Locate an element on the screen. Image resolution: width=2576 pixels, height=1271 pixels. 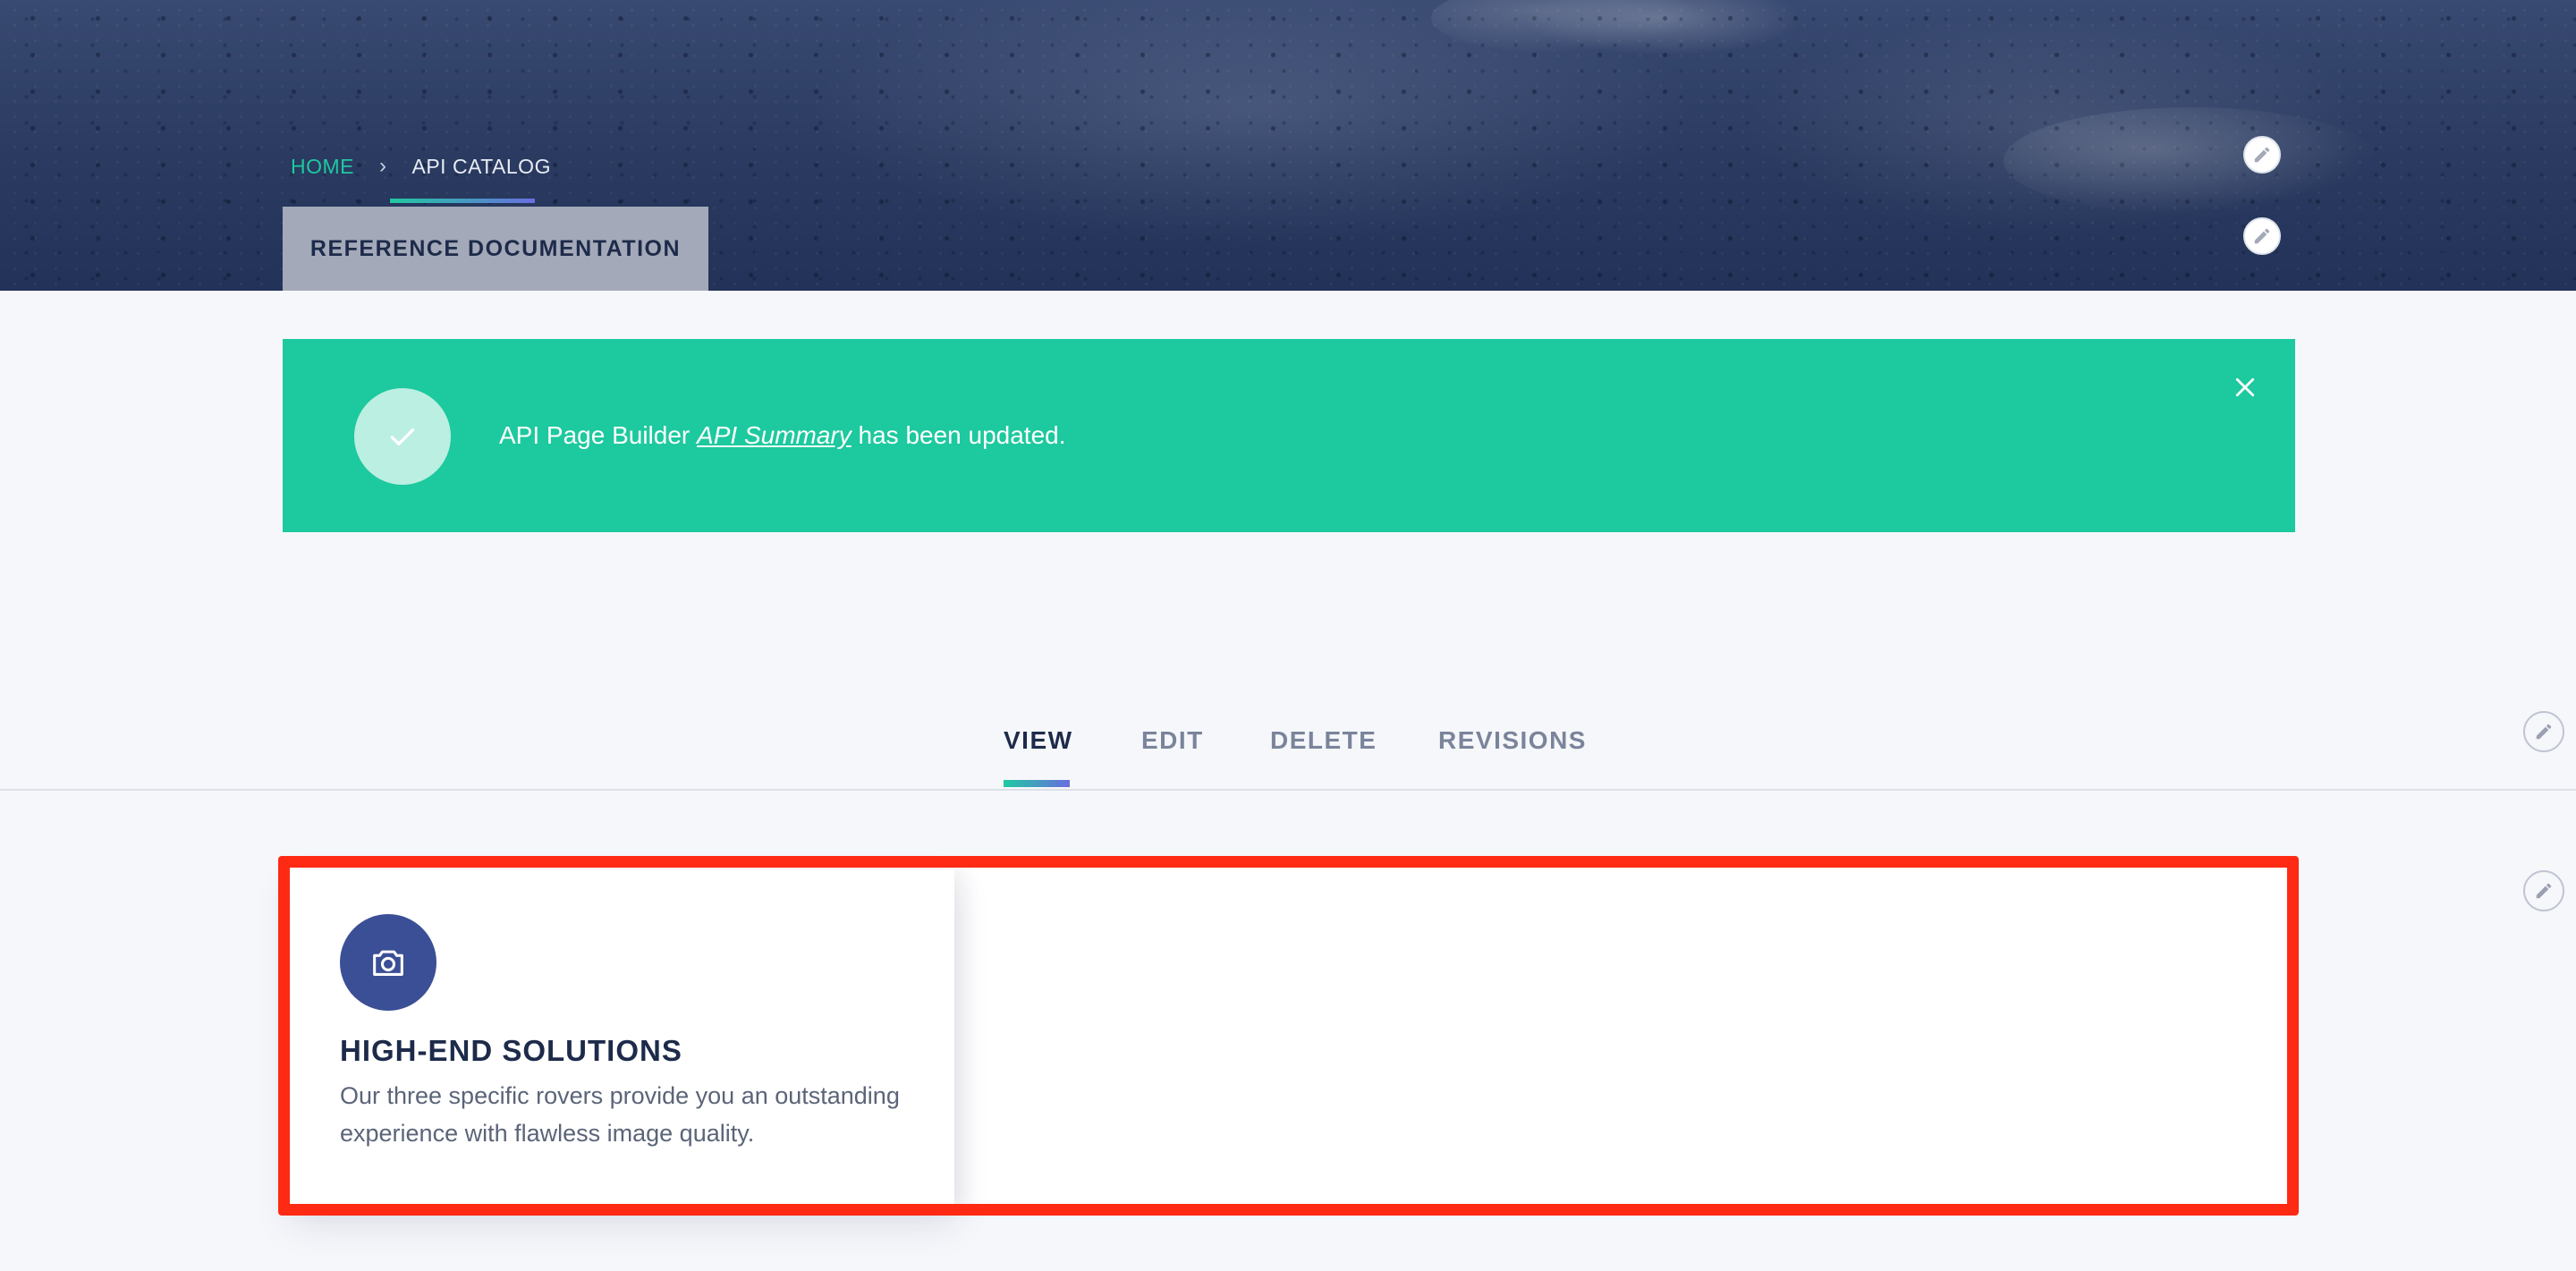
tab-delete: DELETE is located at coordinates (1323, 740).